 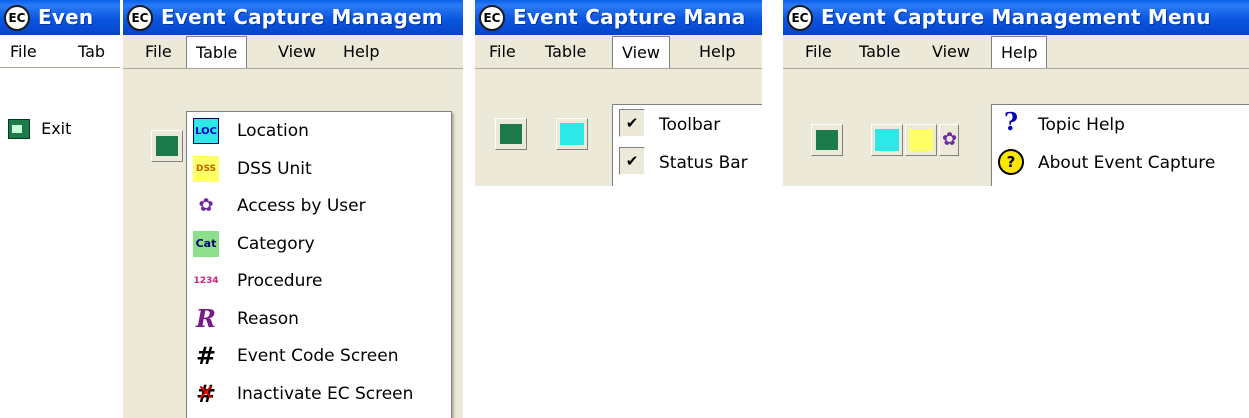 I want to click on window-title: Event Capture Mana, so click(x=629, y=17).